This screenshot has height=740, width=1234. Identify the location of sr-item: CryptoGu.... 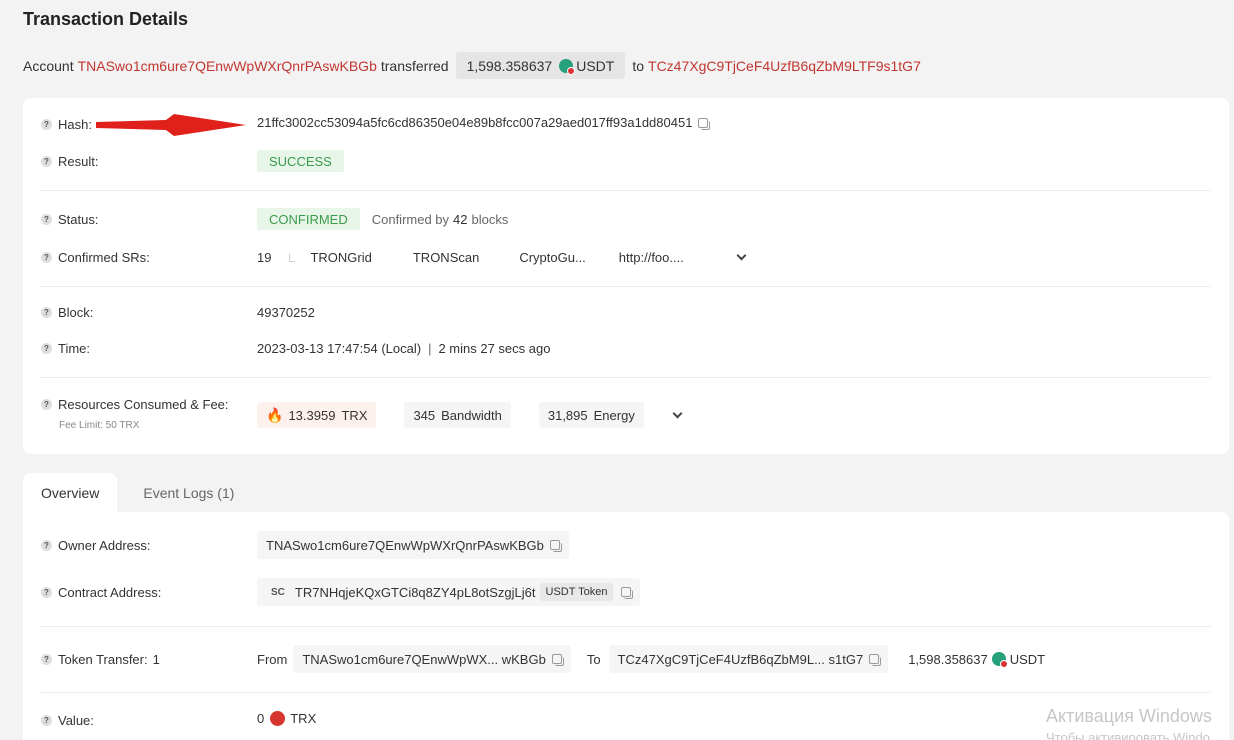
(552, 257).